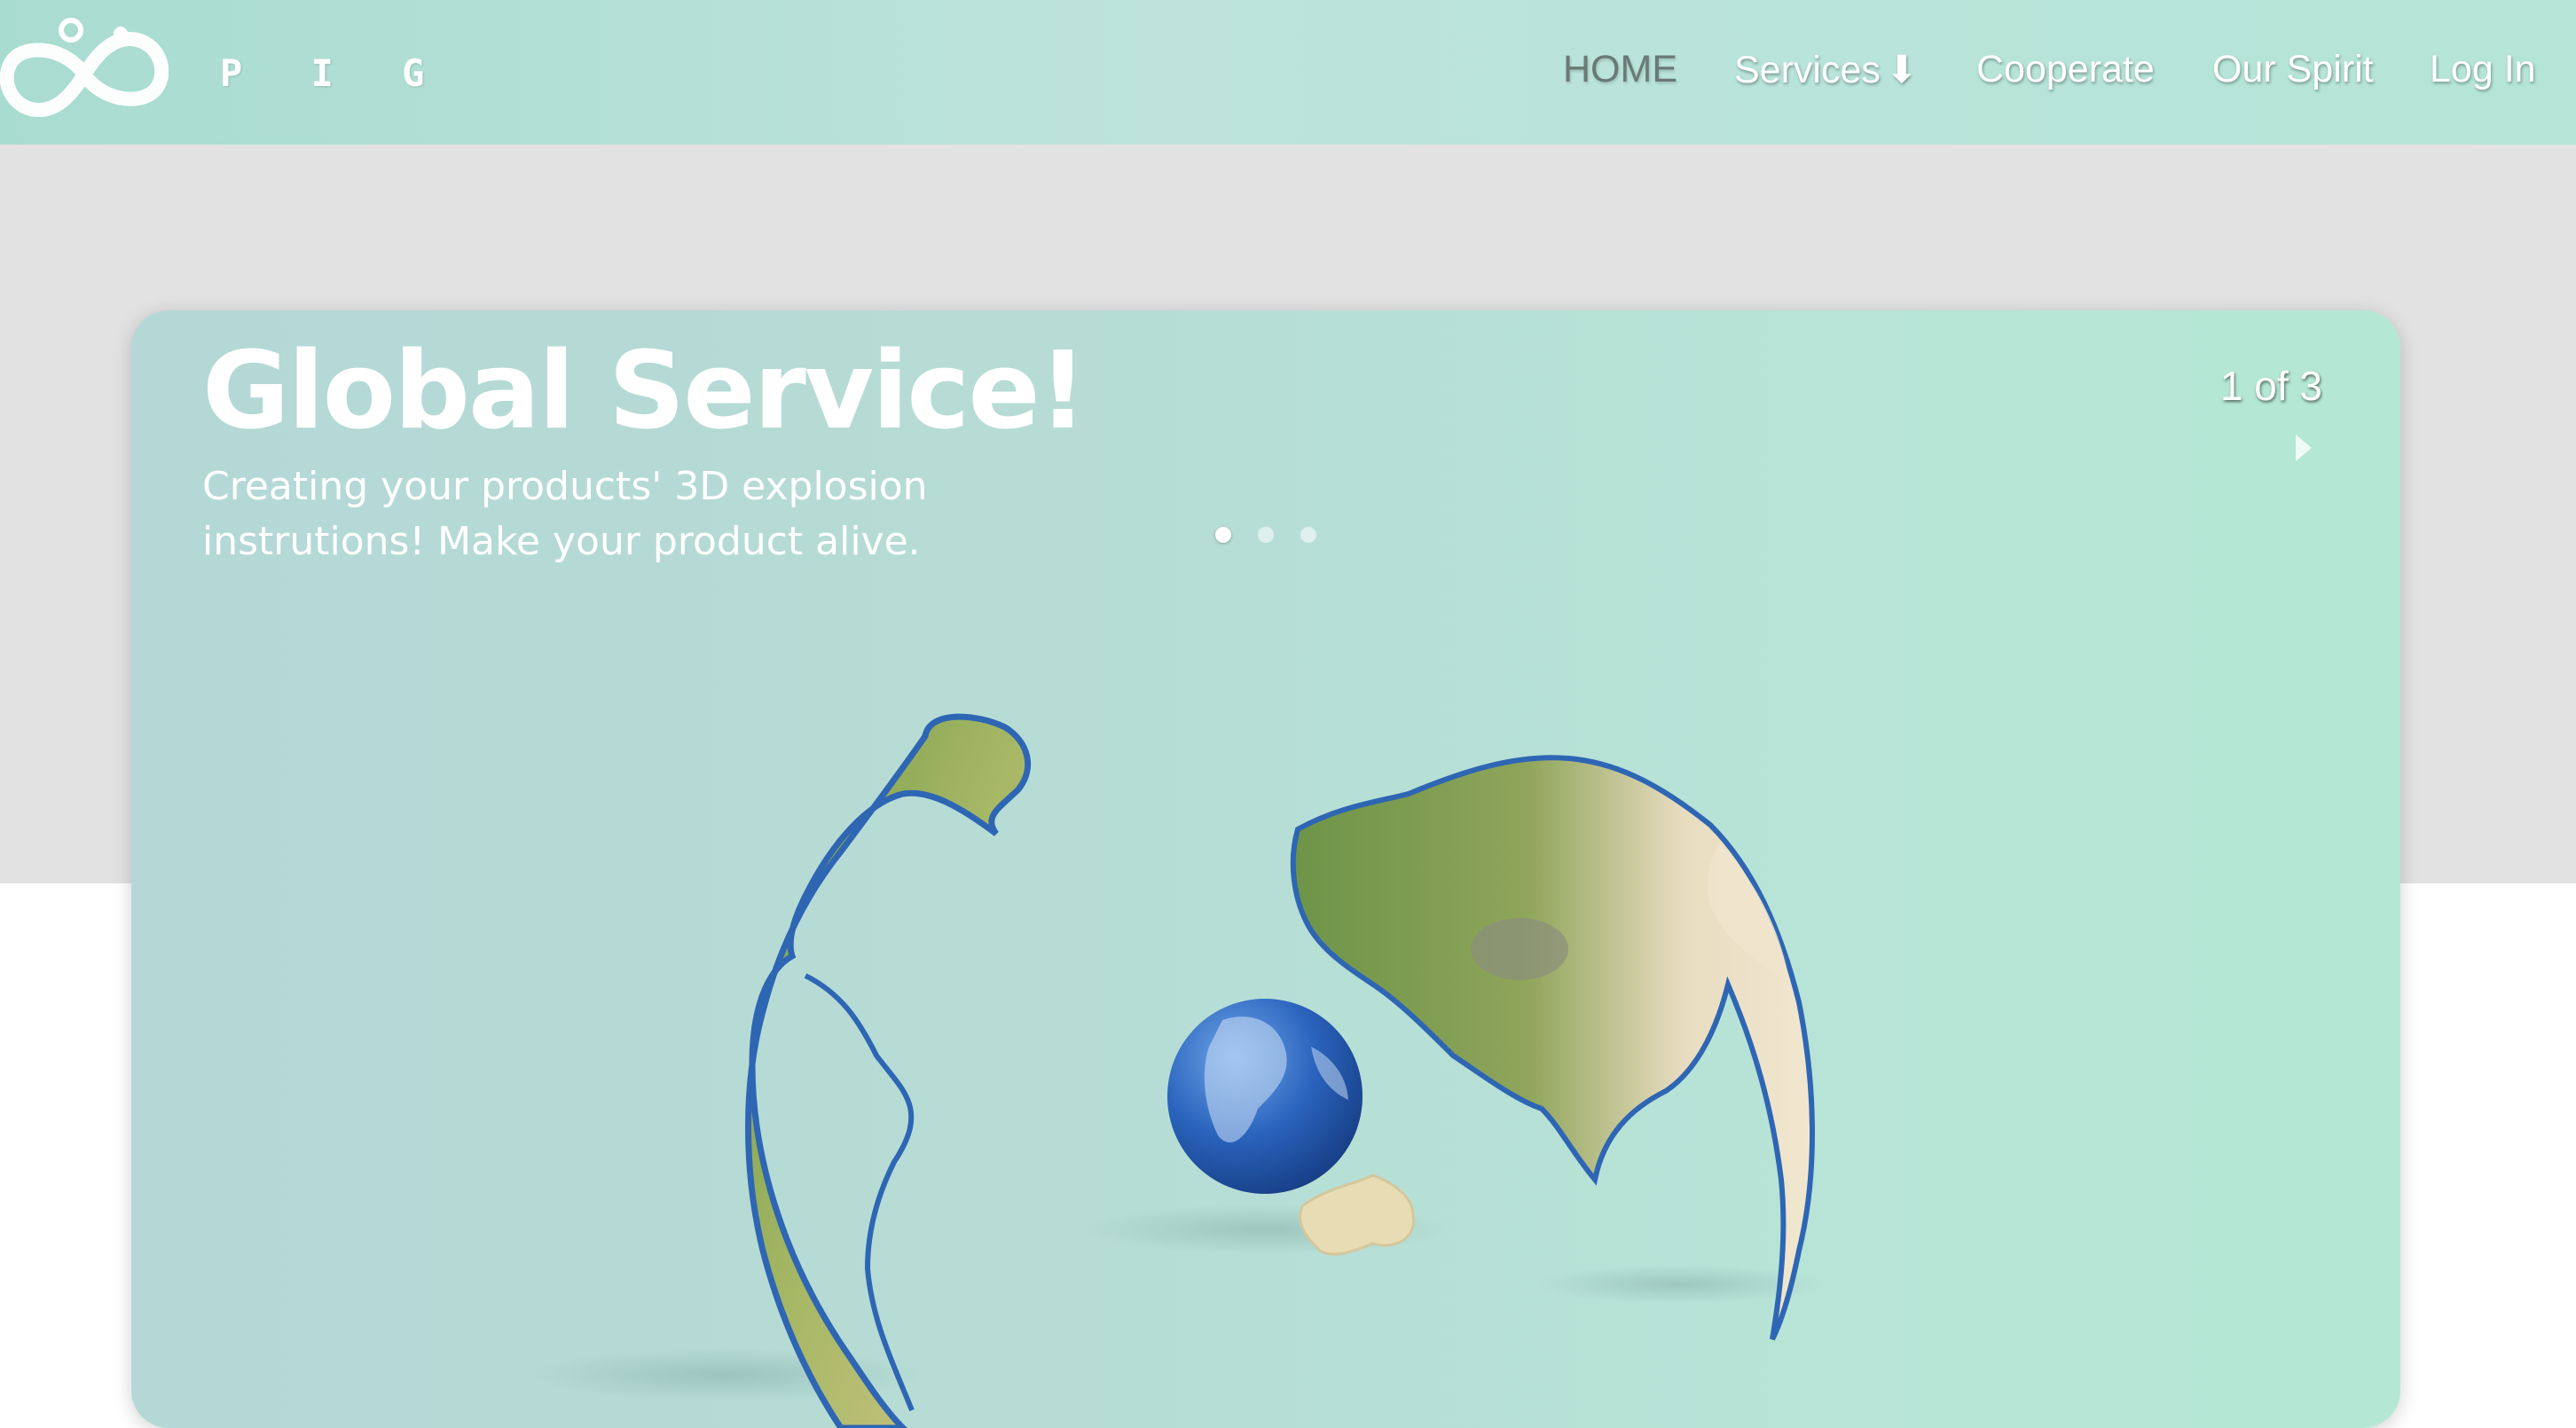  What do you see at coordinates (561, 541) in the screenshot?
I see `hero-subtitle-line-2: instrutions! Make your product alive.` at bounding box center [561, 541].